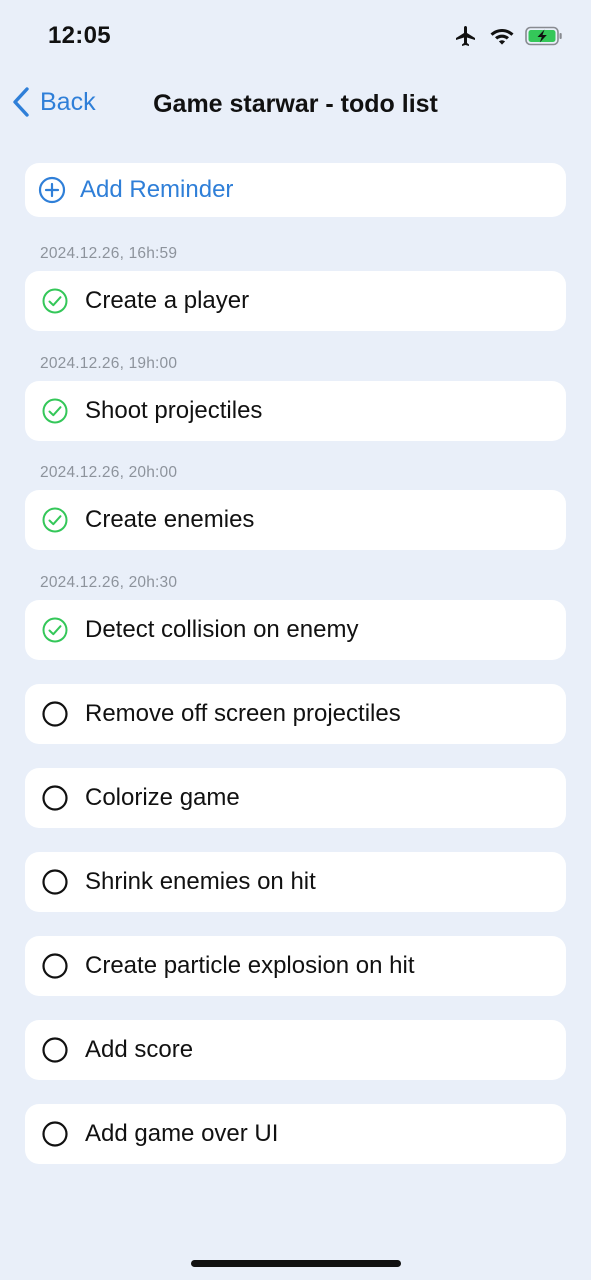 The width and height of the screenshot is (591, 1280). What do you see at coordinates (502, 36) in the screenshot?
I see `wifi-icon` at bounding box center [502, 36].